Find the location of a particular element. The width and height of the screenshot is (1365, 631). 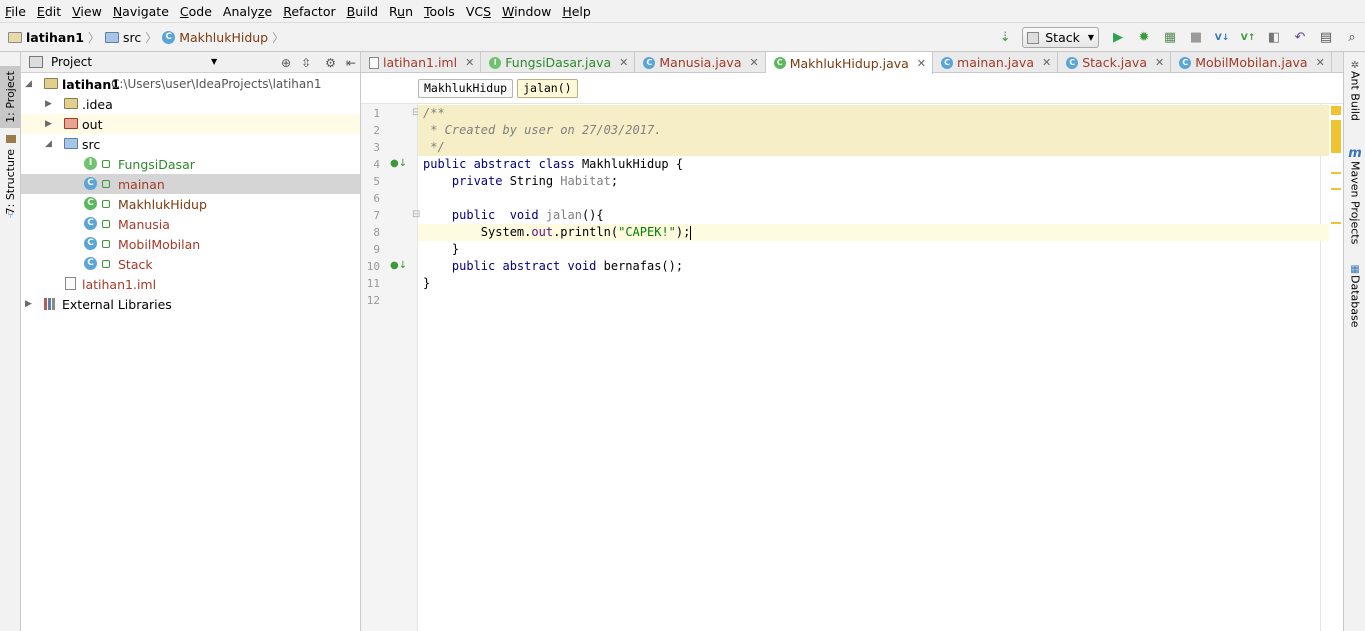

hide-panel-icon: ⇤ is located at coordinates (351, 63).